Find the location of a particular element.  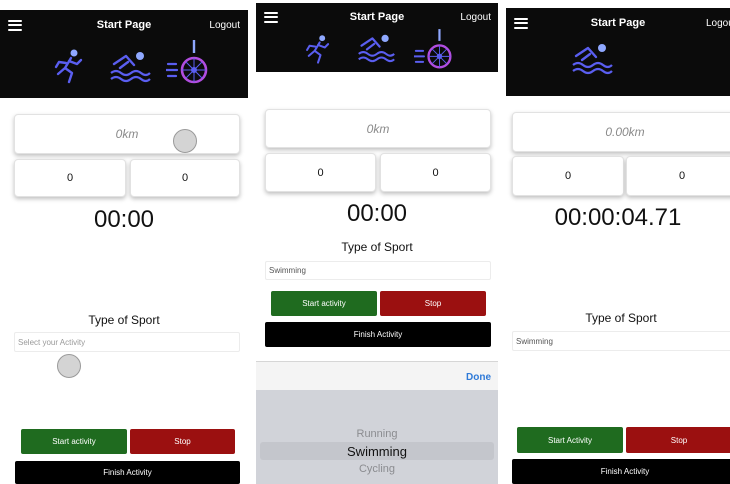

picker-option-cycling: Cycling is located at coordinates (377, 469).